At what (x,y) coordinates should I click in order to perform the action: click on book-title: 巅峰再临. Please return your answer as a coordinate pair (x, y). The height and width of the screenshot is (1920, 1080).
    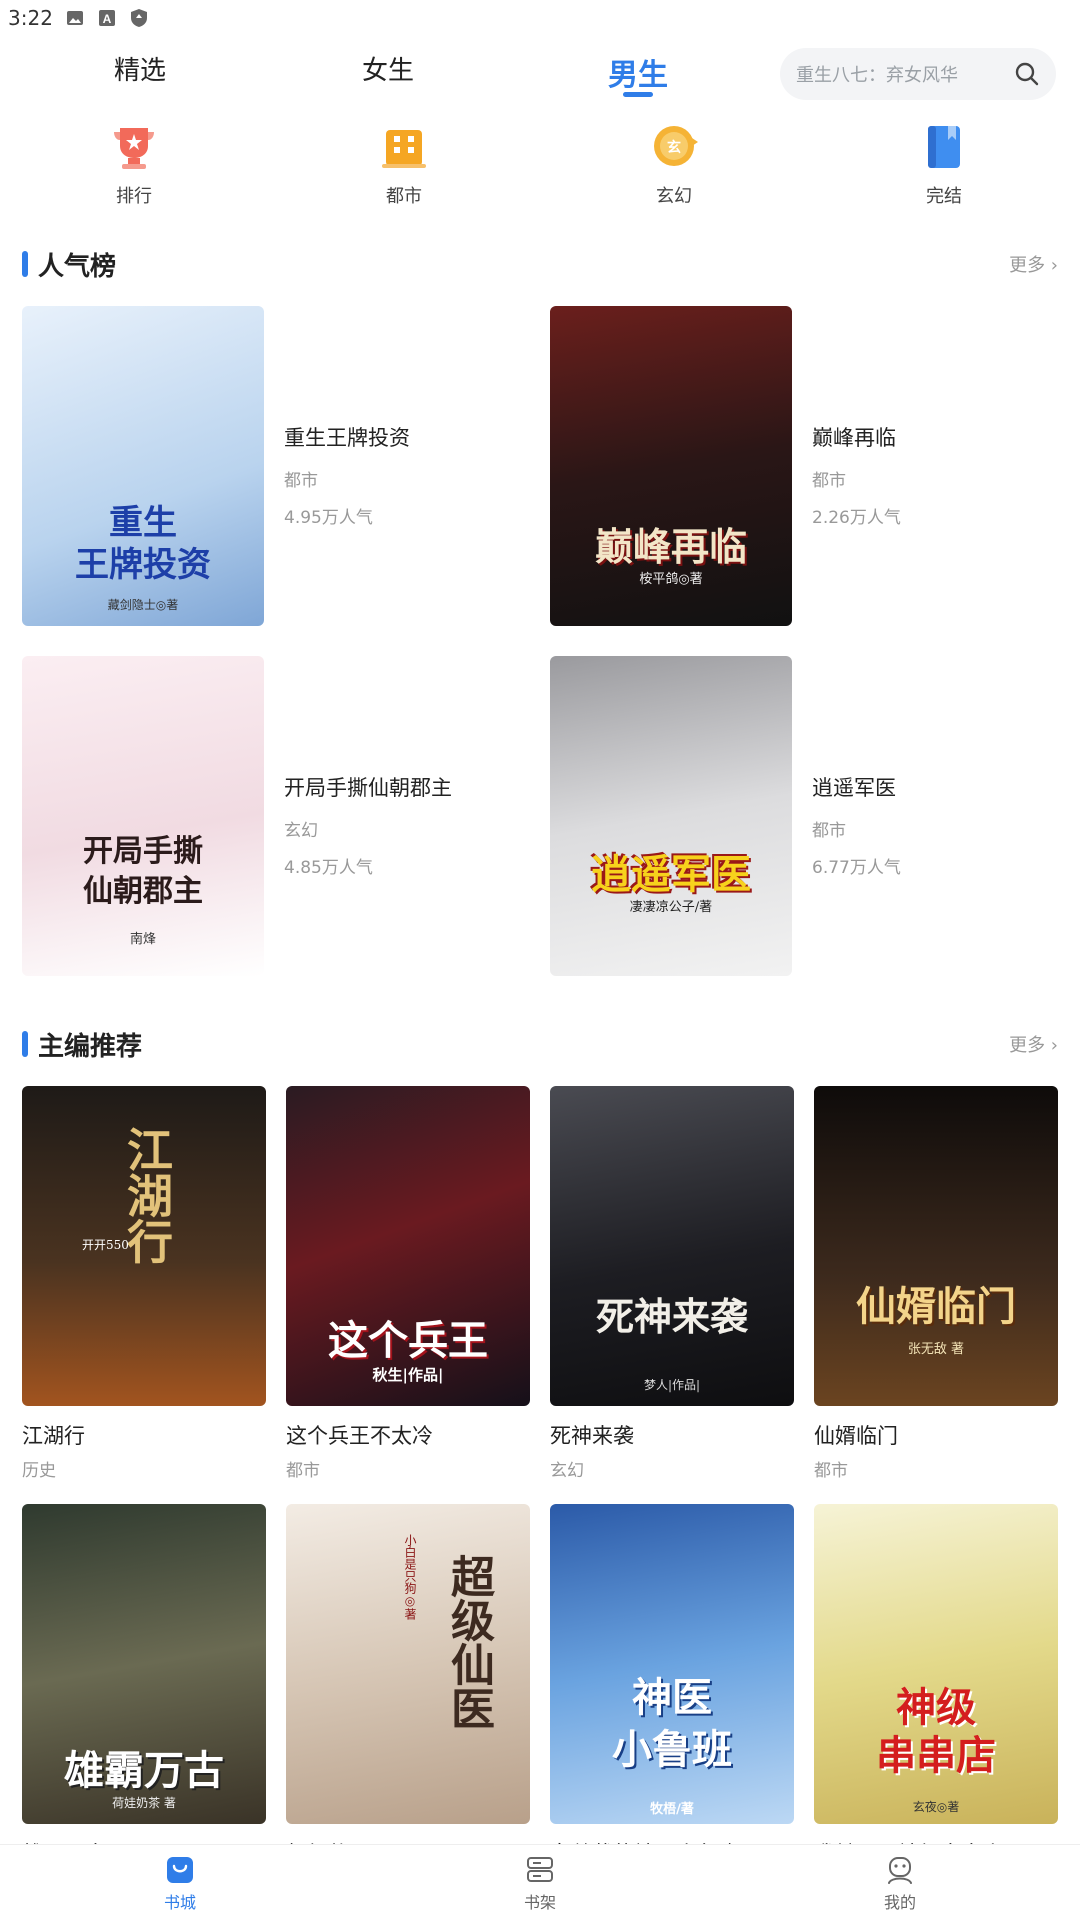
    Looking at the image, I should click on (854, 438).